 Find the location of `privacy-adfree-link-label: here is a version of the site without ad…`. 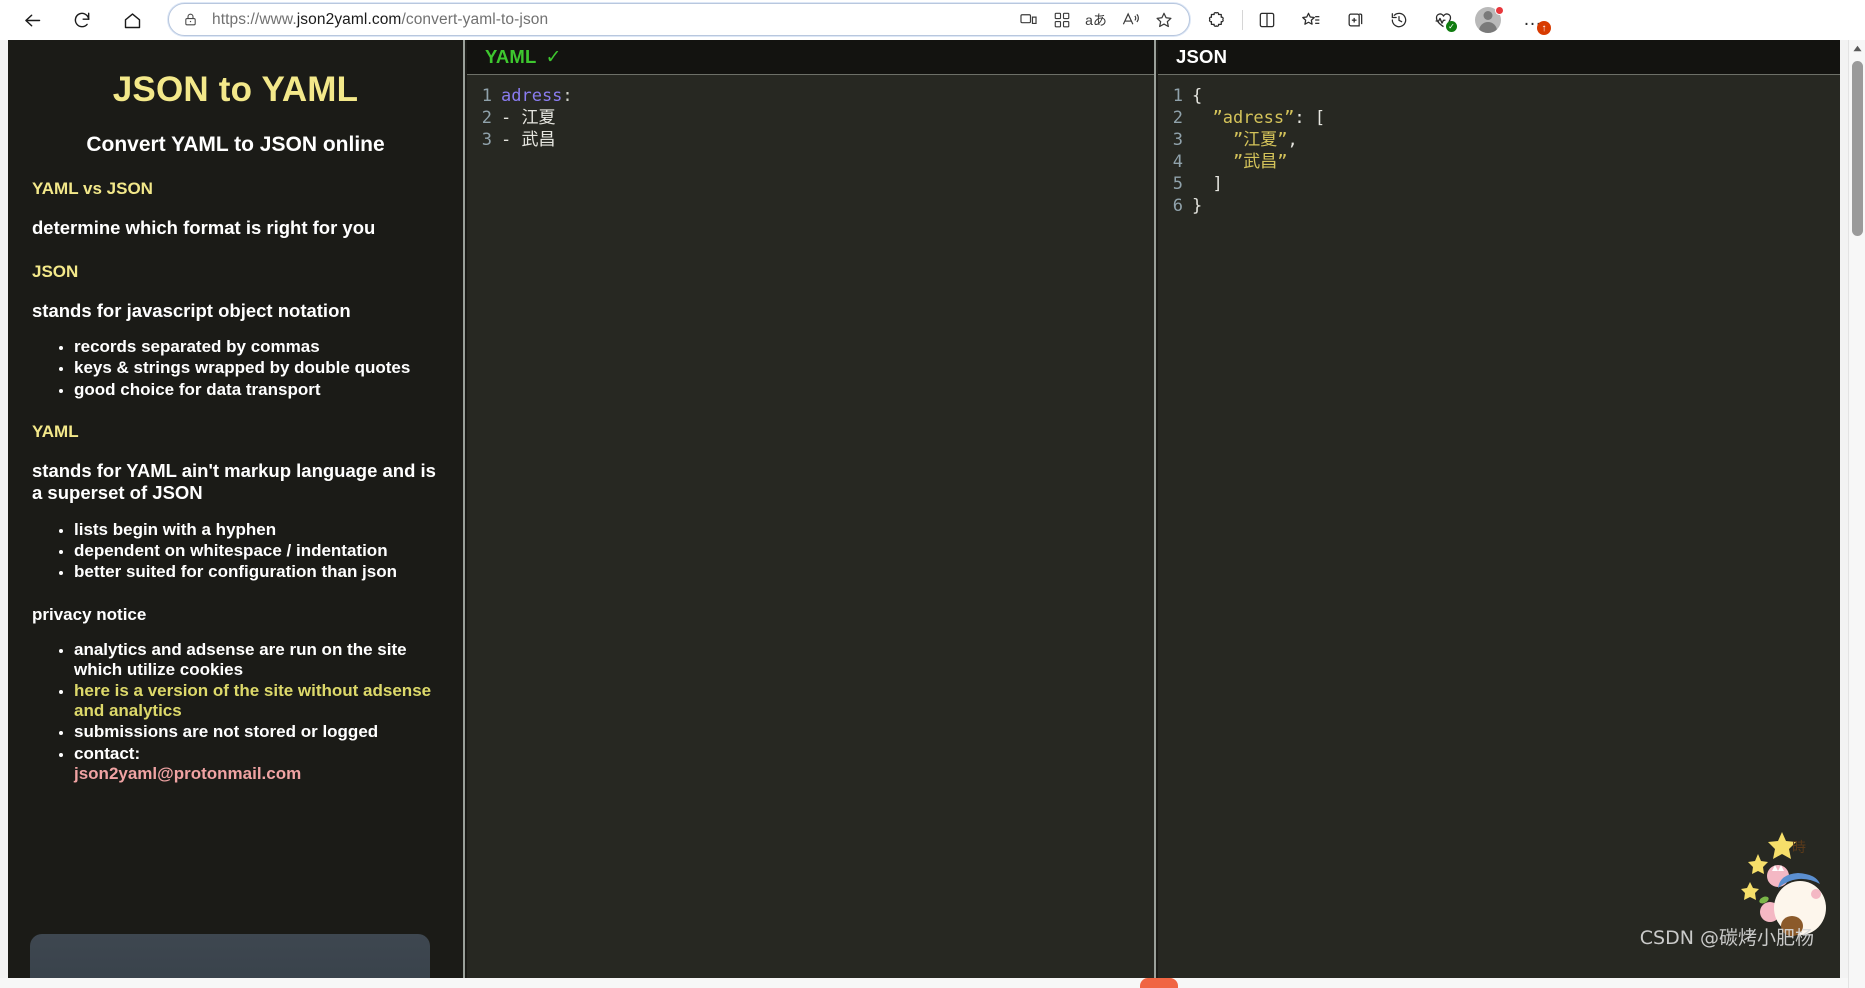

privacy-adfree-link-label: here is a version of the site without ad… is located at coordinates (253, 701).